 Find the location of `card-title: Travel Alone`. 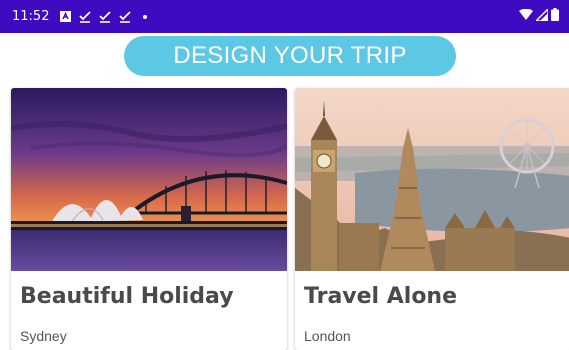

card-title: Travel Alone is located at coordinates (381, 296).